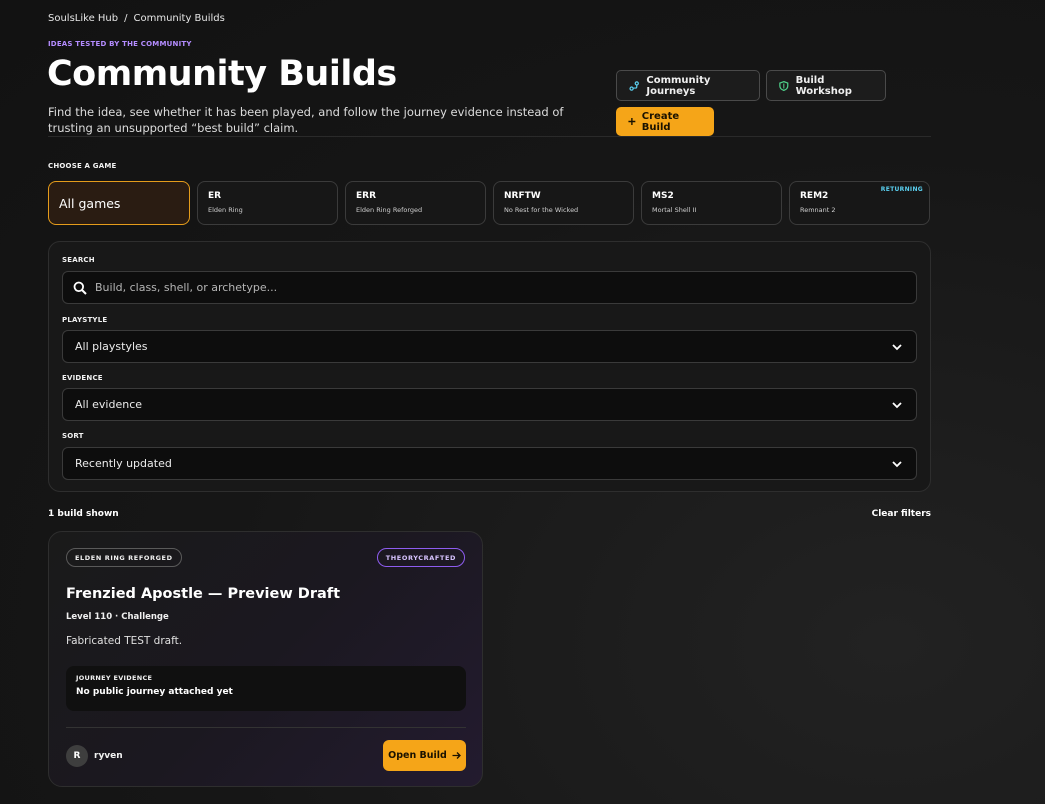 The height and width of the screenshot is (804, 1045). I want to click on game-card-er: ER Elden Ring, so click(267, 203).